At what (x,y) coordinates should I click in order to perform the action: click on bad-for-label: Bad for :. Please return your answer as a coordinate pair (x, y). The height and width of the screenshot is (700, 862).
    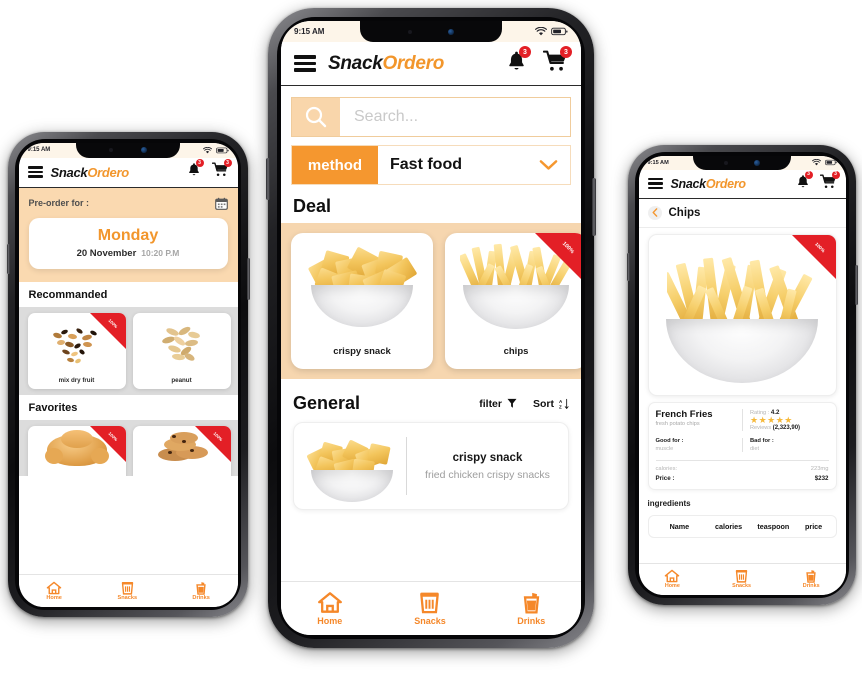
    Looking at the image, I should click on (762, 441).